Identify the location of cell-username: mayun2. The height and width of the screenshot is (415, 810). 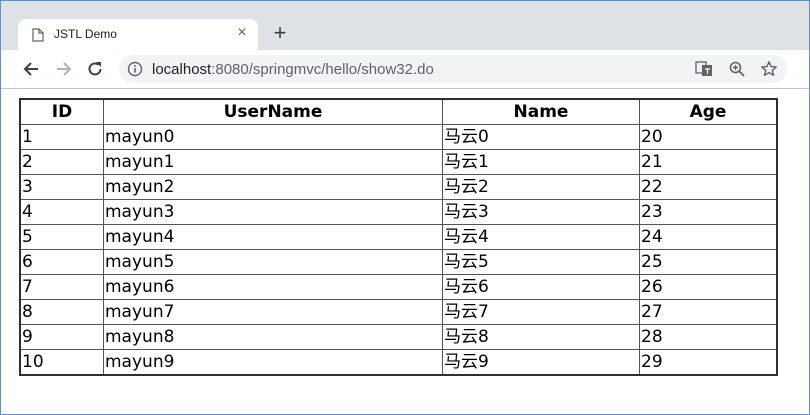
(273, 187).